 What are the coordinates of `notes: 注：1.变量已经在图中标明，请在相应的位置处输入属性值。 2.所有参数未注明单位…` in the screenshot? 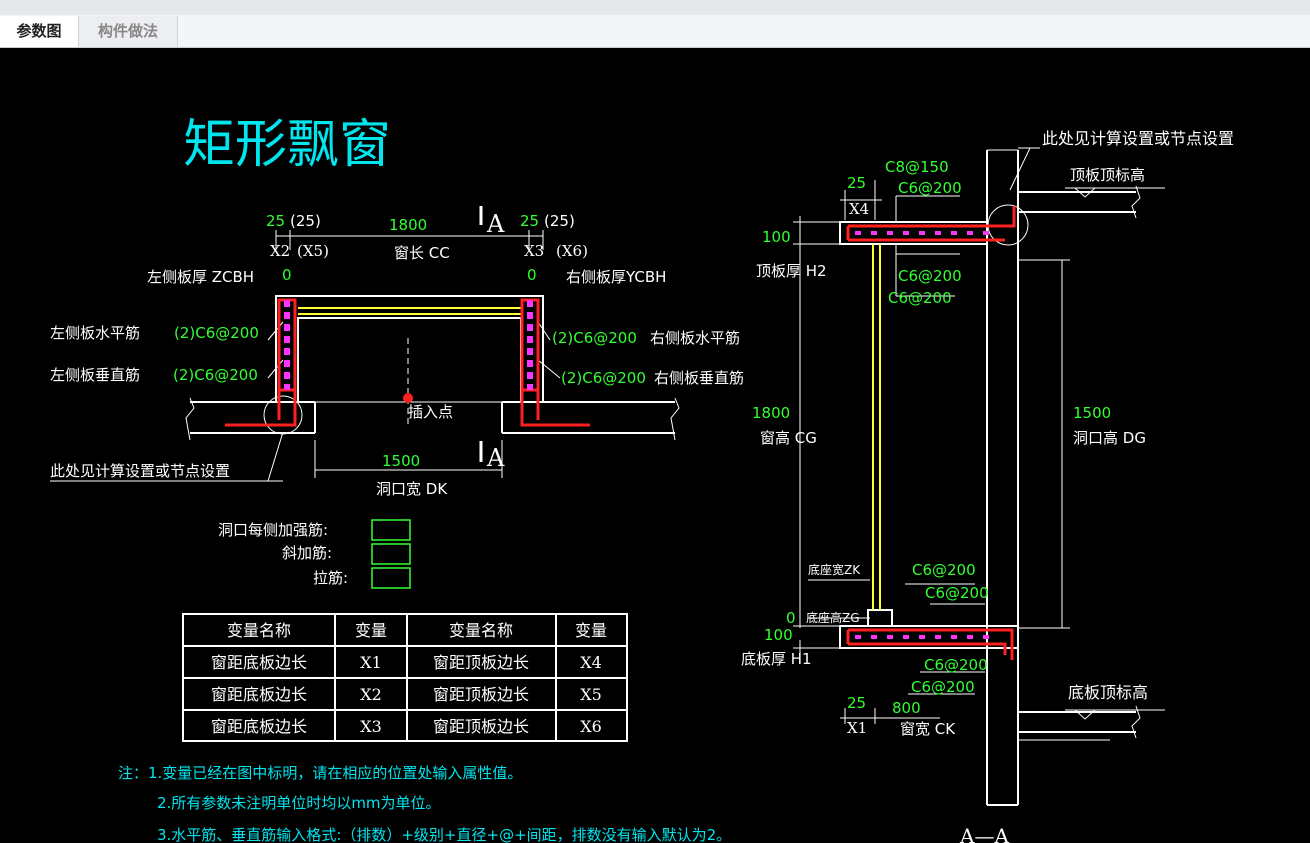 It's located at (424, 803).